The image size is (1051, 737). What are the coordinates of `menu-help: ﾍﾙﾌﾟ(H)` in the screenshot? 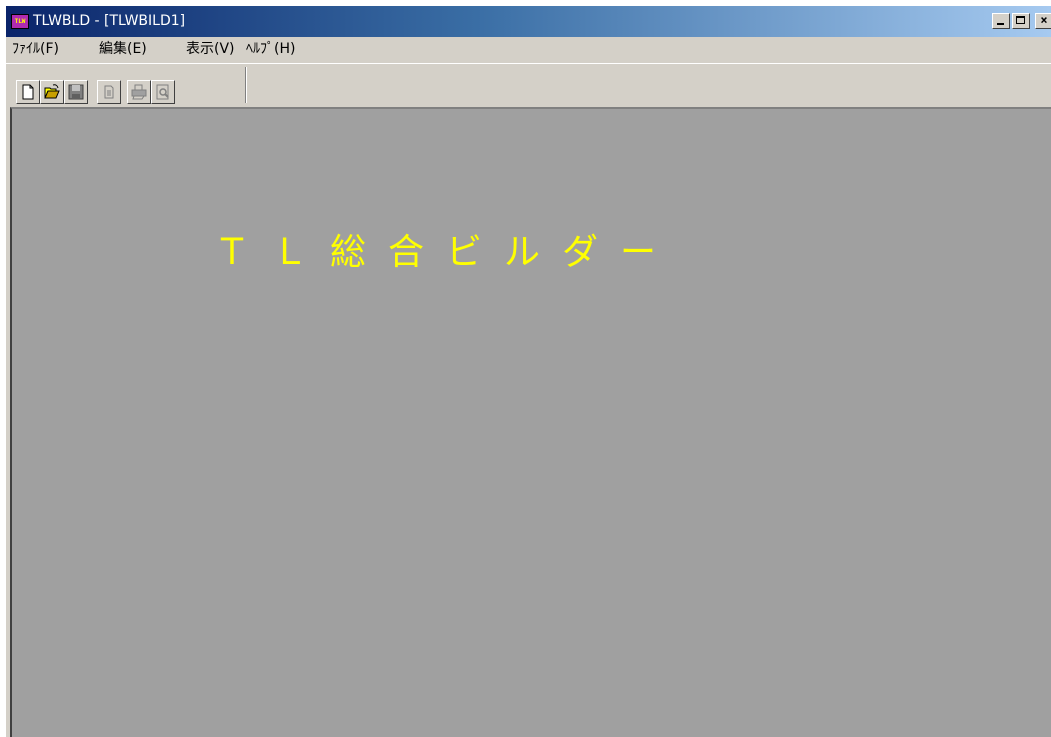 It's located at (270, 49).